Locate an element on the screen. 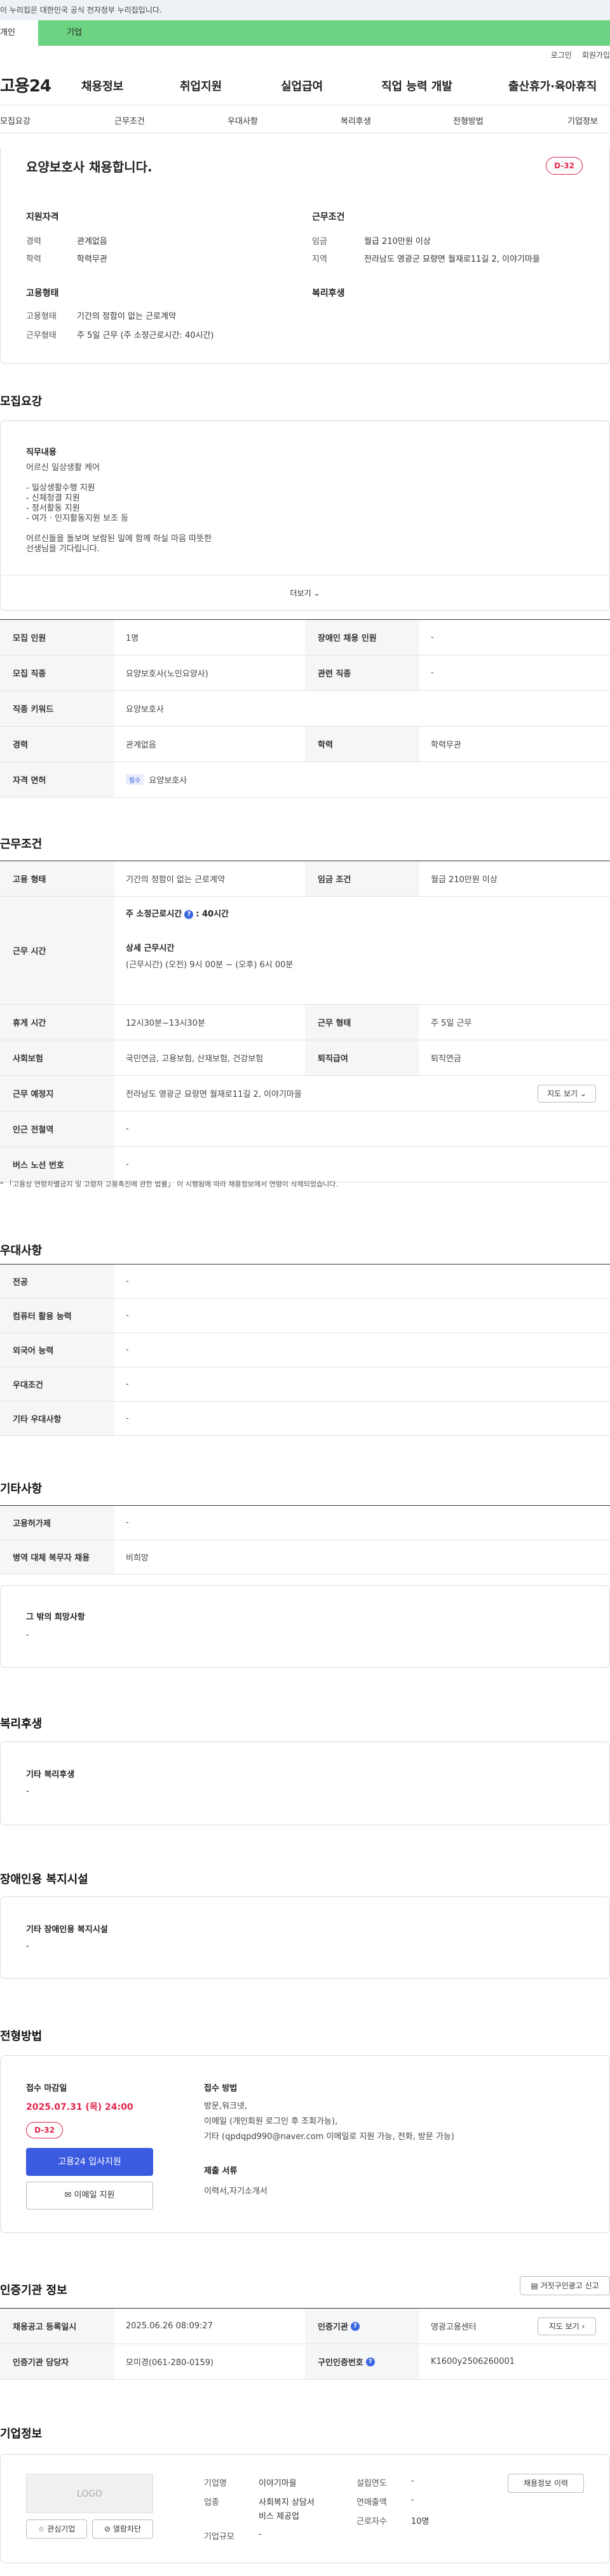 This screenshot has height=2576, width=610. table-th: 인증기관 담당자 is located at coordinates (57, 2361).